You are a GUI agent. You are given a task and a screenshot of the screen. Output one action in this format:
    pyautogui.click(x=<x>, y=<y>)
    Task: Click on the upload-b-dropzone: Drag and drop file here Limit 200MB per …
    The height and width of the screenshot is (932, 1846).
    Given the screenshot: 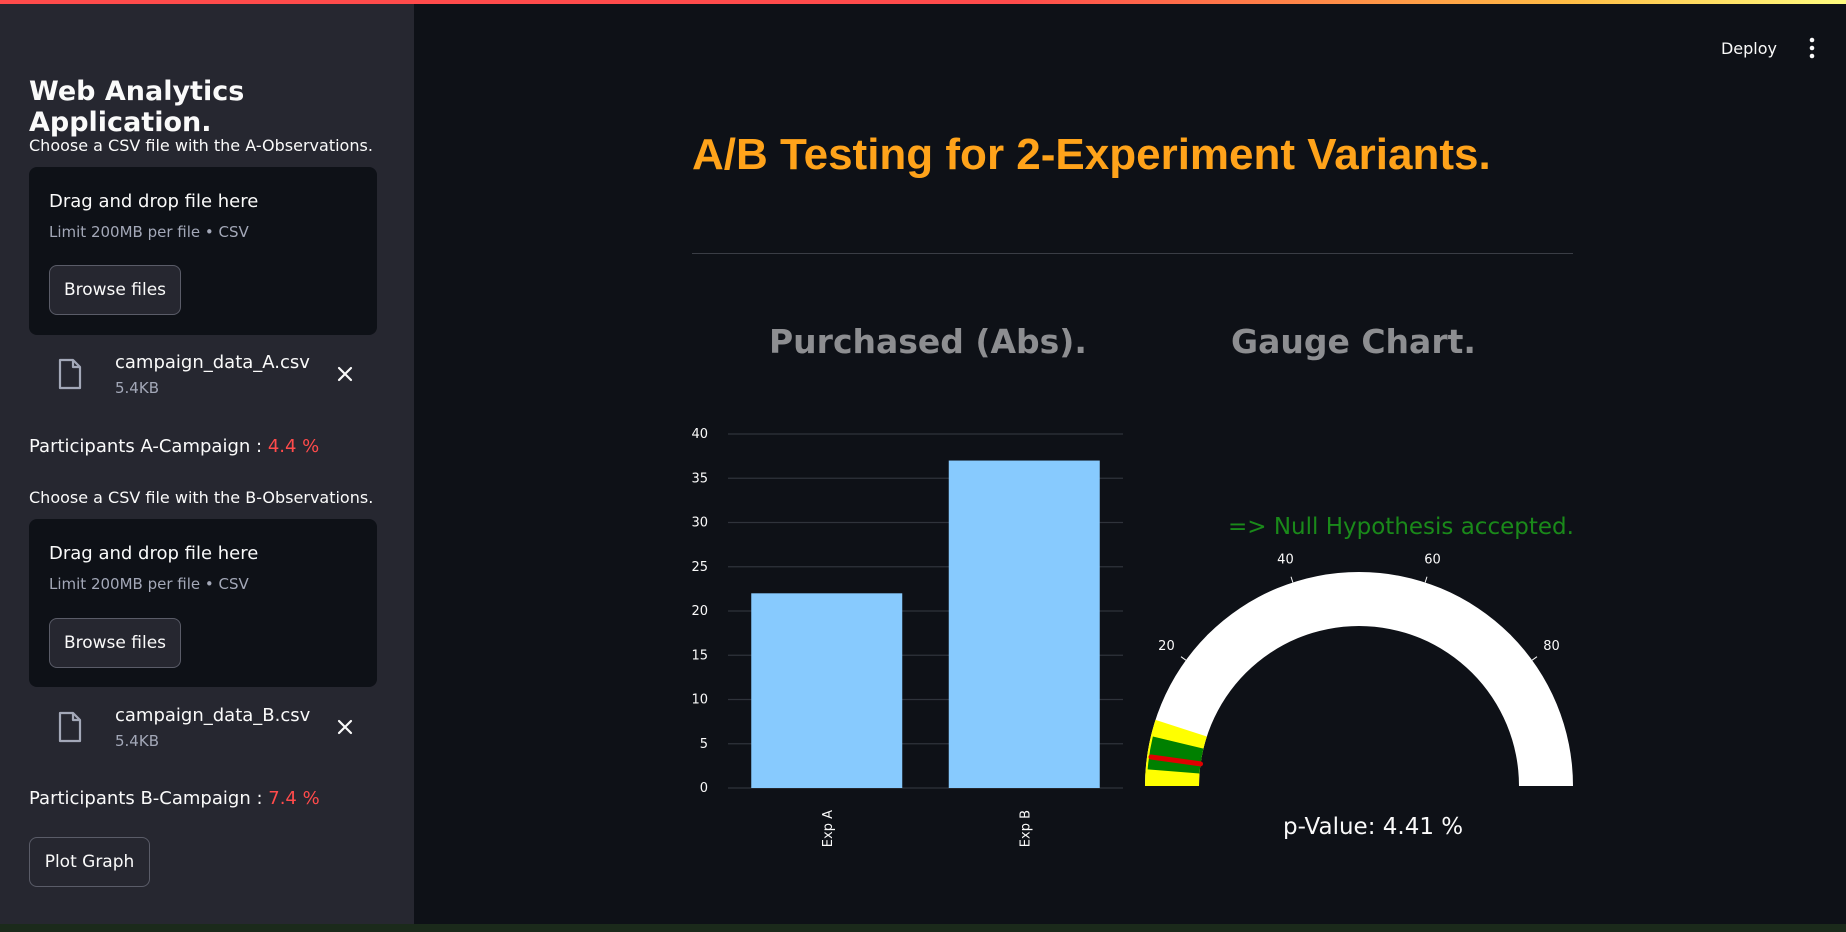 What is the action you would take?
    pyautogui.click(x=203, y=603)
    